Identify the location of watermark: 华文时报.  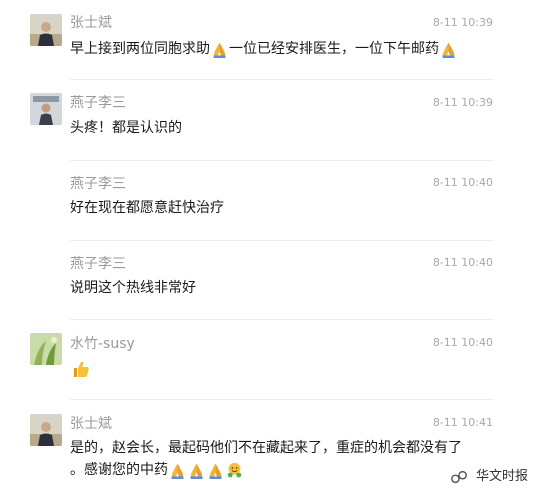
(489, 477).